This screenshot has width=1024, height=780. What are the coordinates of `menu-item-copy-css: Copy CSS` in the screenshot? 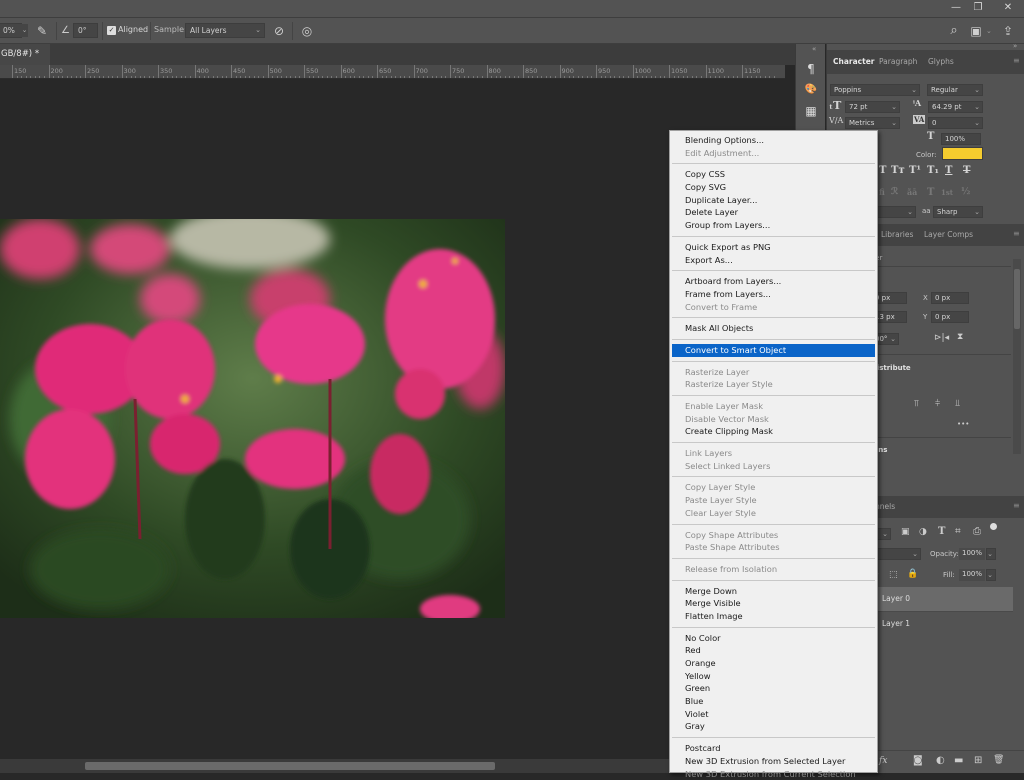 It's located at (773, 174).